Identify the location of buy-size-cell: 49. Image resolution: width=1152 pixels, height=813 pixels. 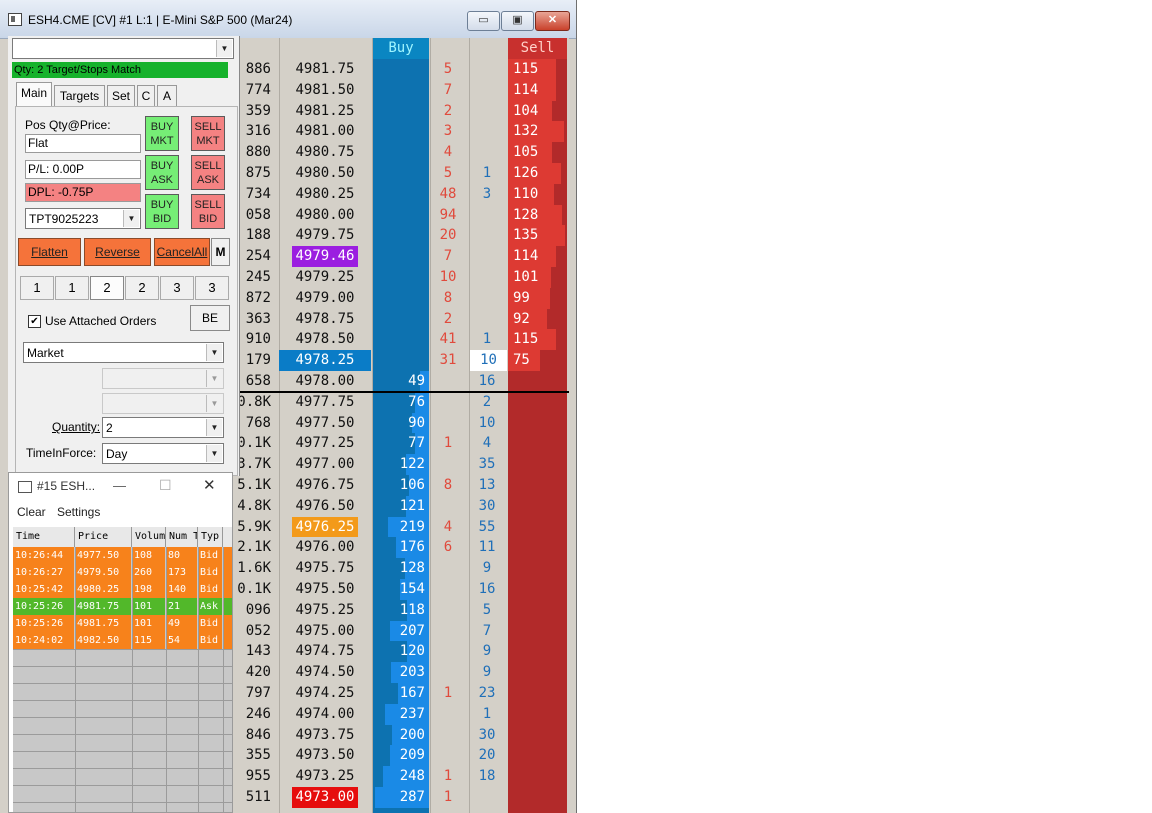
(399, 381).